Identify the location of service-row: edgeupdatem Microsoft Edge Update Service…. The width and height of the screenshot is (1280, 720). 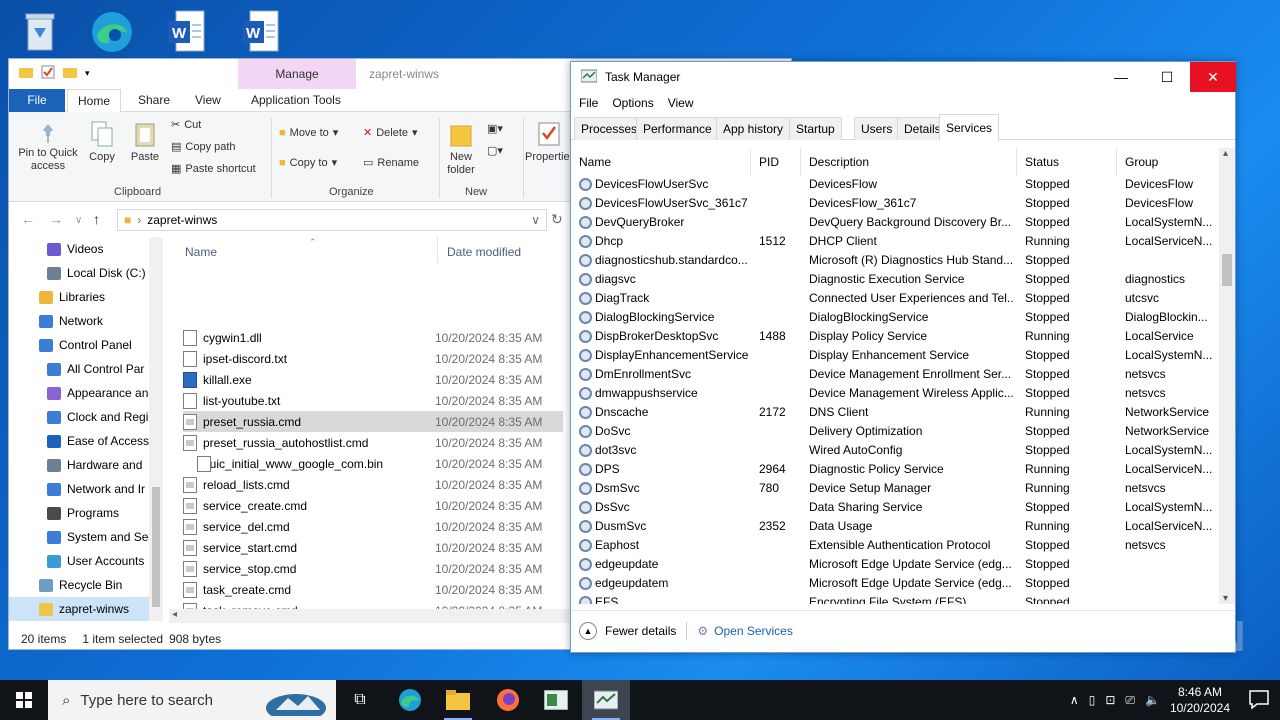
(895, 583).